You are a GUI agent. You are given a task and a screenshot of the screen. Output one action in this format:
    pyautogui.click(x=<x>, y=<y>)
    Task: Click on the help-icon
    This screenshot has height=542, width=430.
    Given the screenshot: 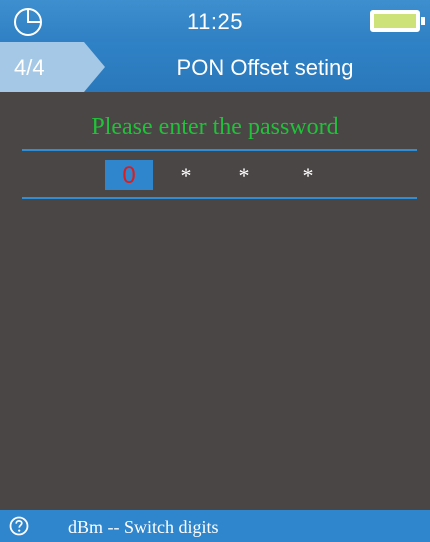 What is the action you would take?
    pyautogui.click(x=19, y=526)
    